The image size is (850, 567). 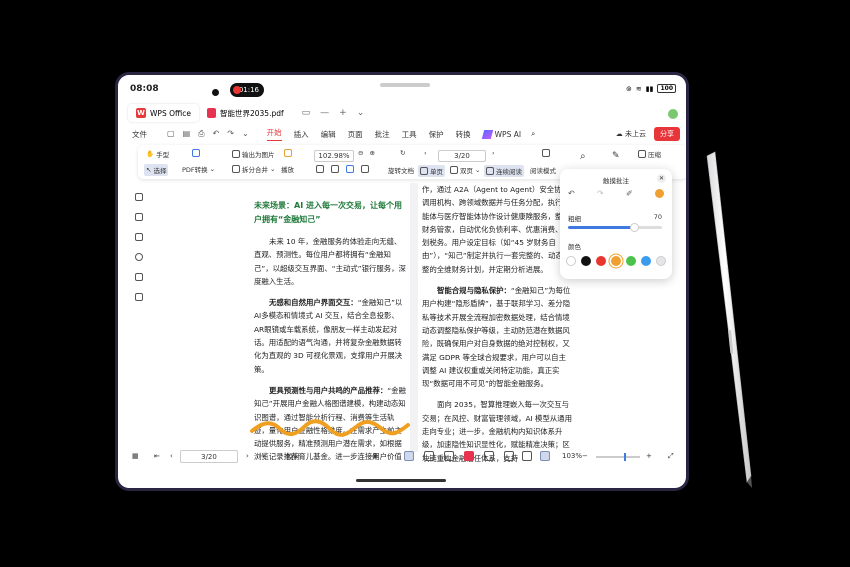 What do you see at coordinates (198, 169) in the screenshot?
I see `pdf-convert-button: PDF转换 ⌄` at bounding box center [198, 169].